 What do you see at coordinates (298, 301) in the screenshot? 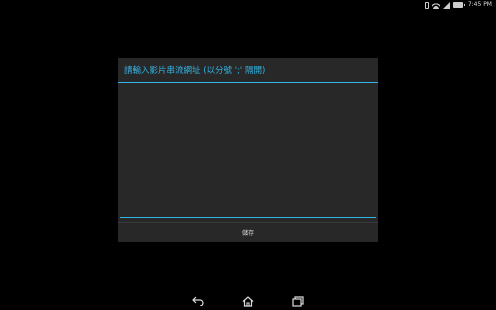
I see `recent-apps-icon` at bounding box center [298, 301].